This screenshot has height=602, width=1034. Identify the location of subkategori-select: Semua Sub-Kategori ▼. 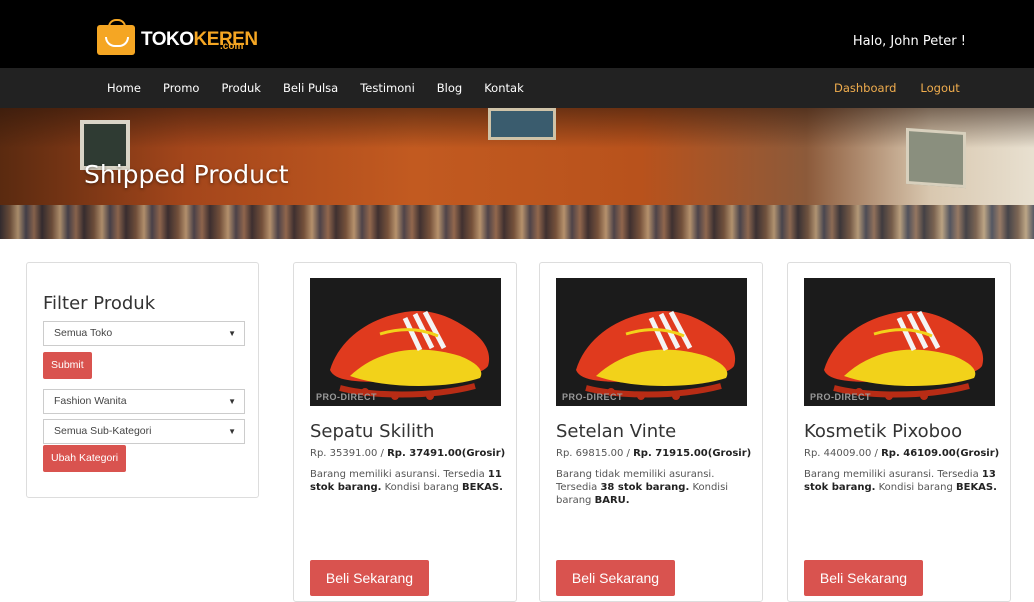
(144, 431).